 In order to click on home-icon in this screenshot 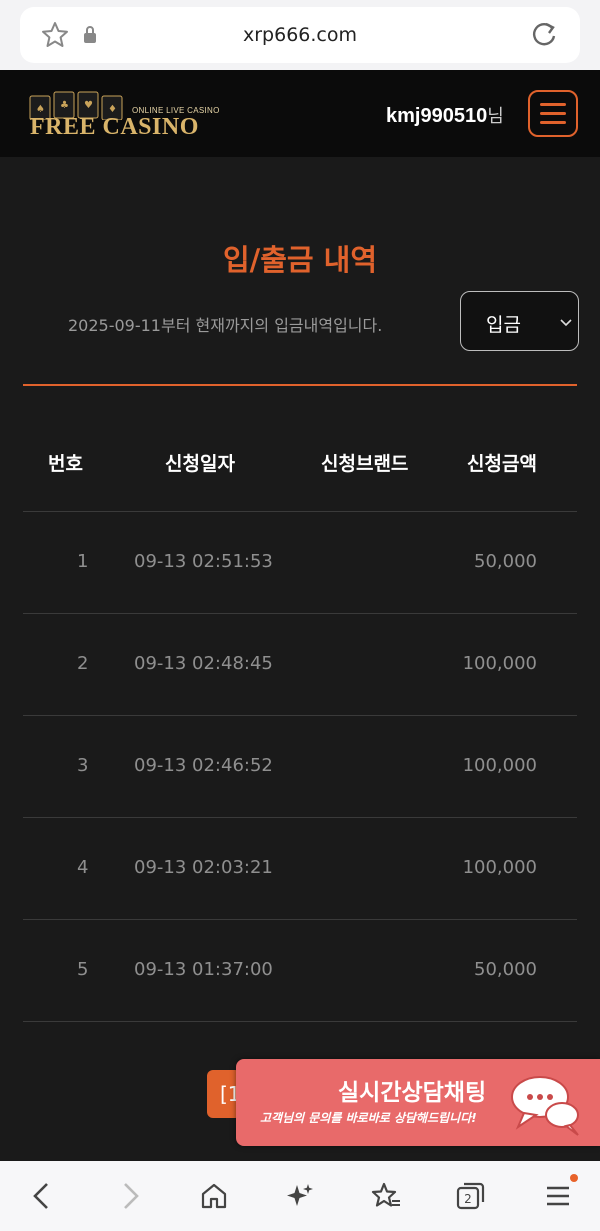, I will do `click(214, 1198)`.